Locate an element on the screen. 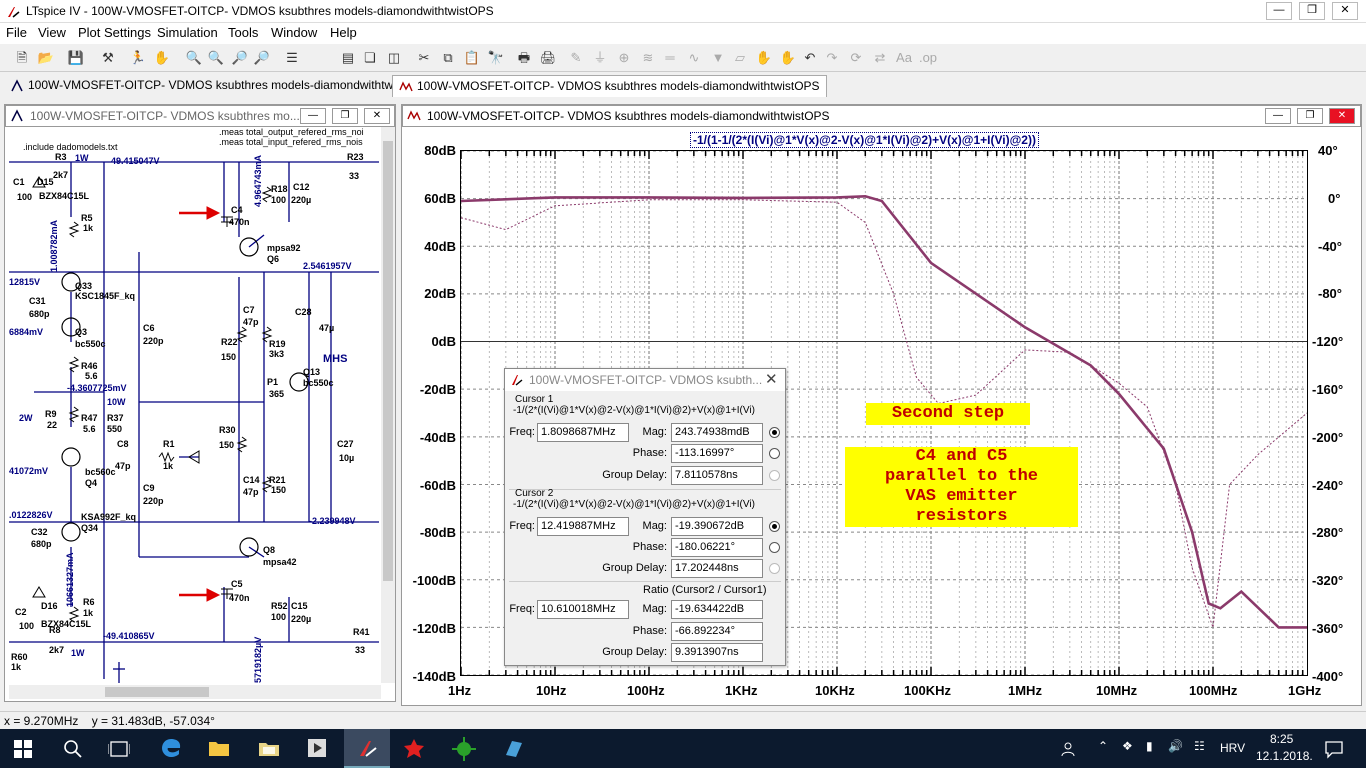 This screenshot has width=1366, height=768. task-view-icon is located at coordinates (119, 749).